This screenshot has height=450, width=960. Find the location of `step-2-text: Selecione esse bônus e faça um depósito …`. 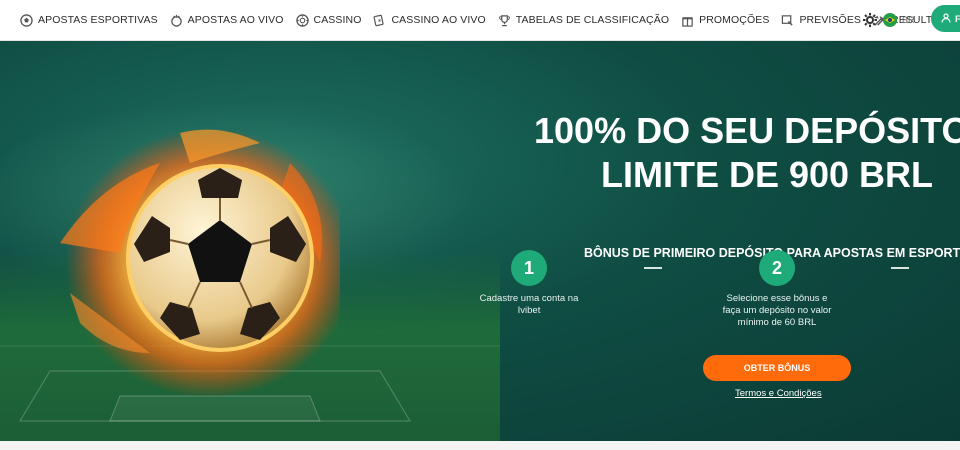

step-2-text: Selecione esse bônus e faça um depósito … is located at coordinates (777, 310).